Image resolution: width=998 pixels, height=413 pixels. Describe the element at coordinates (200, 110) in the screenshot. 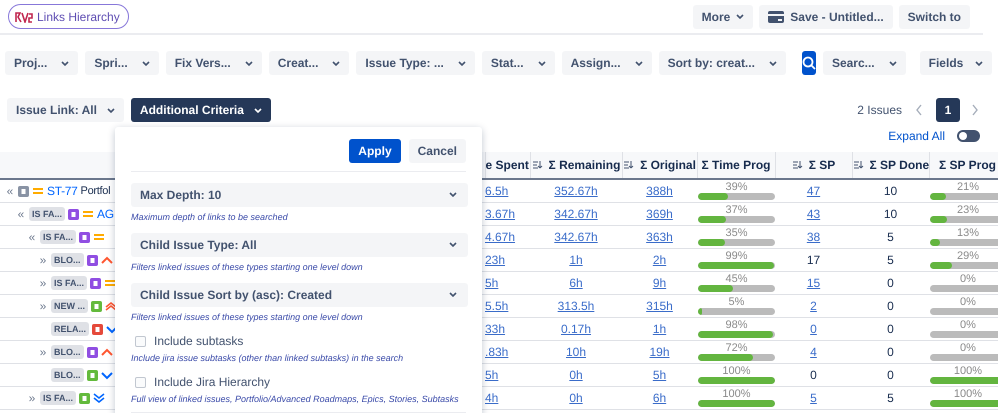

I see `criteria-dropdown: Additional Criteria` at that location.